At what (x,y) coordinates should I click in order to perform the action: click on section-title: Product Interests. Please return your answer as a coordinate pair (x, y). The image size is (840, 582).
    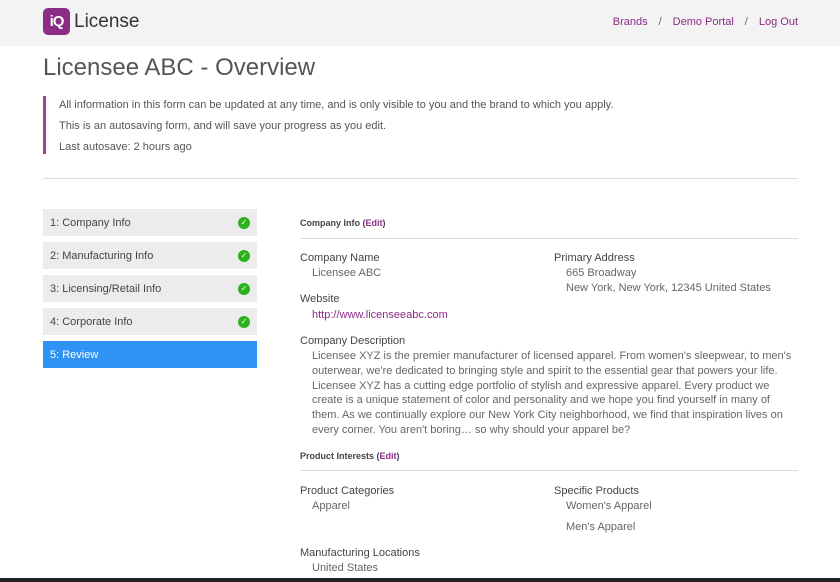
    Looking at the image, I should click on (337, 456).